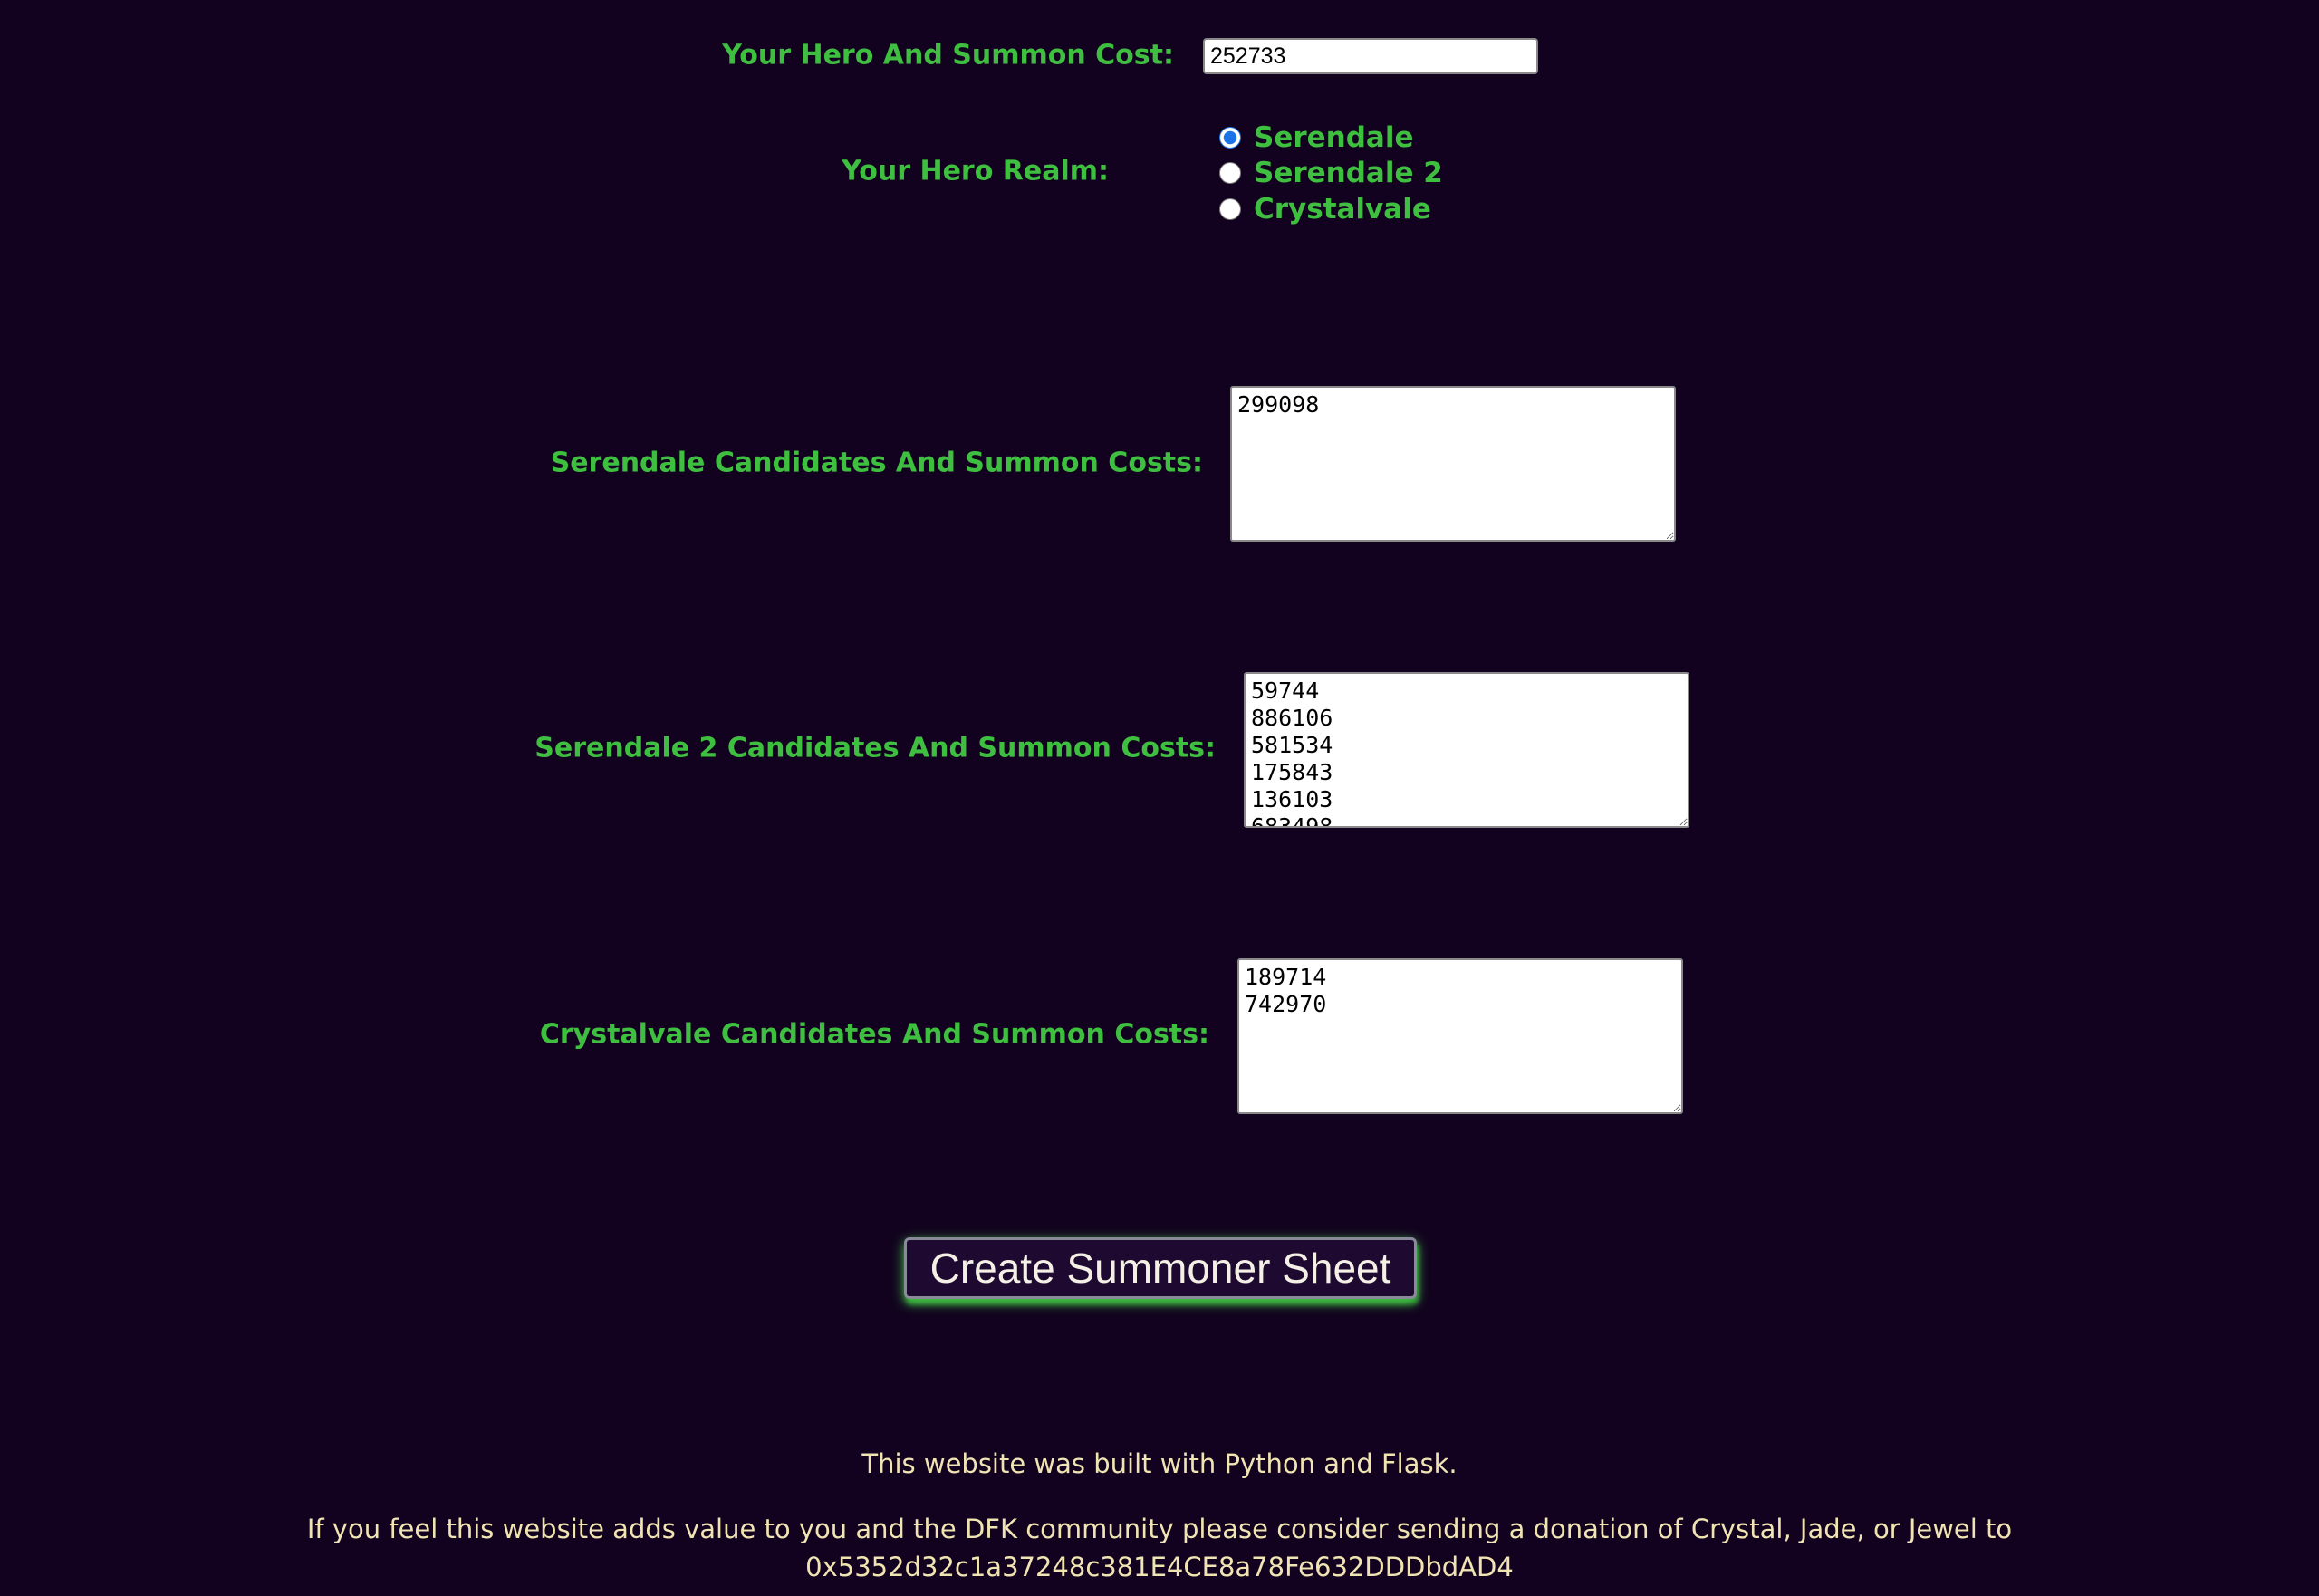  I want to click on realm-option-serendale: Serendale, so click(1316, 137).